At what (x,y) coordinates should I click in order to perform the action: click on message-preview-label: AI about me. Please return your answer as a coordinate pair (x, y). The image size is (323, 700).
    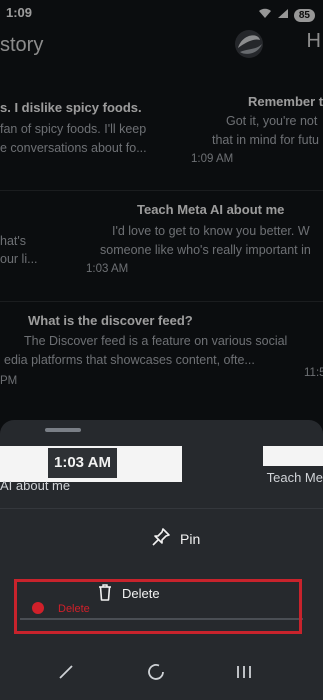
    Looking at the image, I should click on (35, 485).